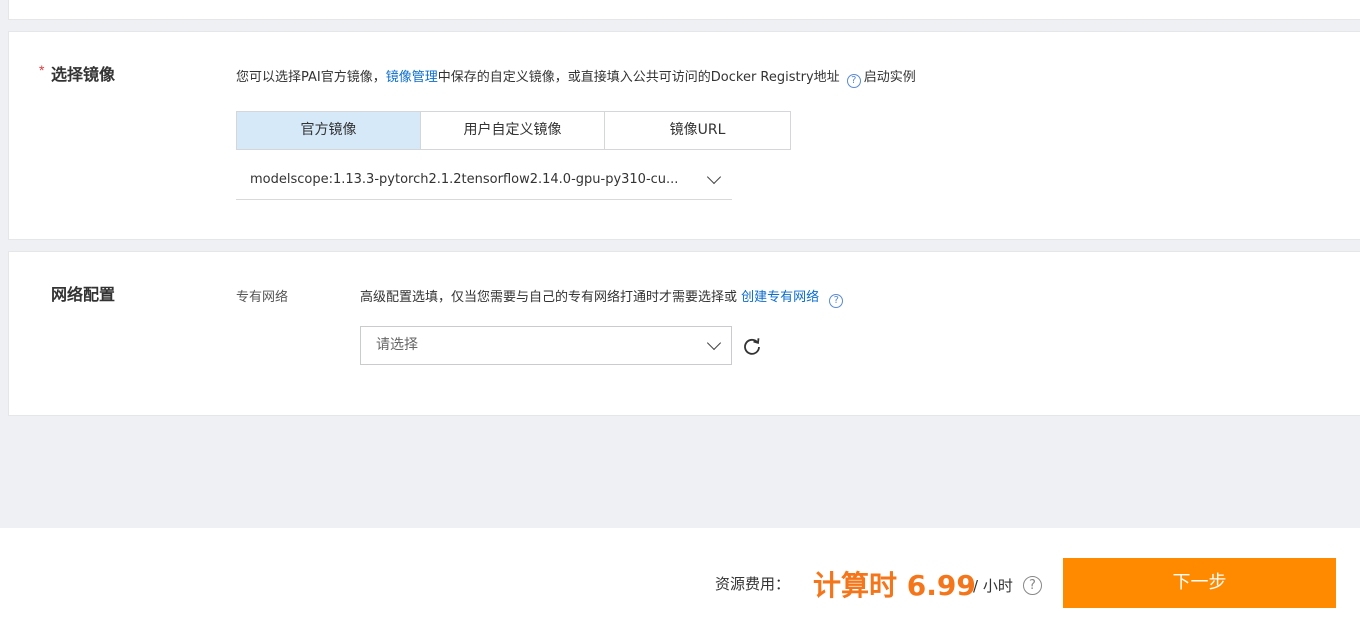  Describe the element at coordinates (546, 345) in the screenshot. I see `vpc-select: 请选择` at that location.